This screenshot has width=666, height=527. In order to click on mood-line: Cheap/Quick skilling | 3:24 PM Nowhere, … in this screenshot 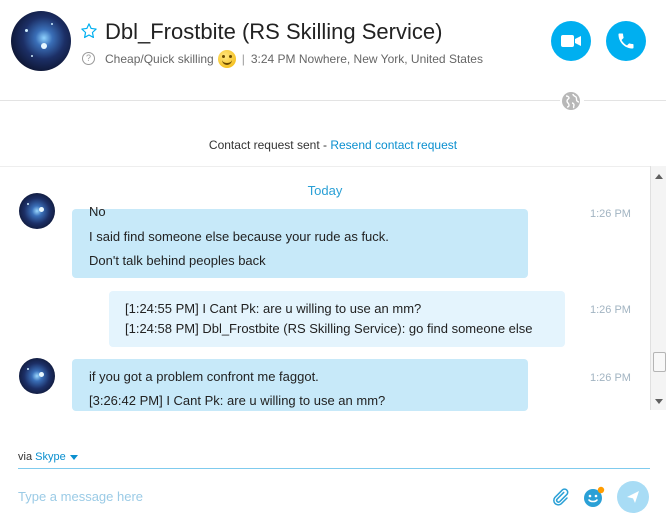, I will do `click(294, 59)`.